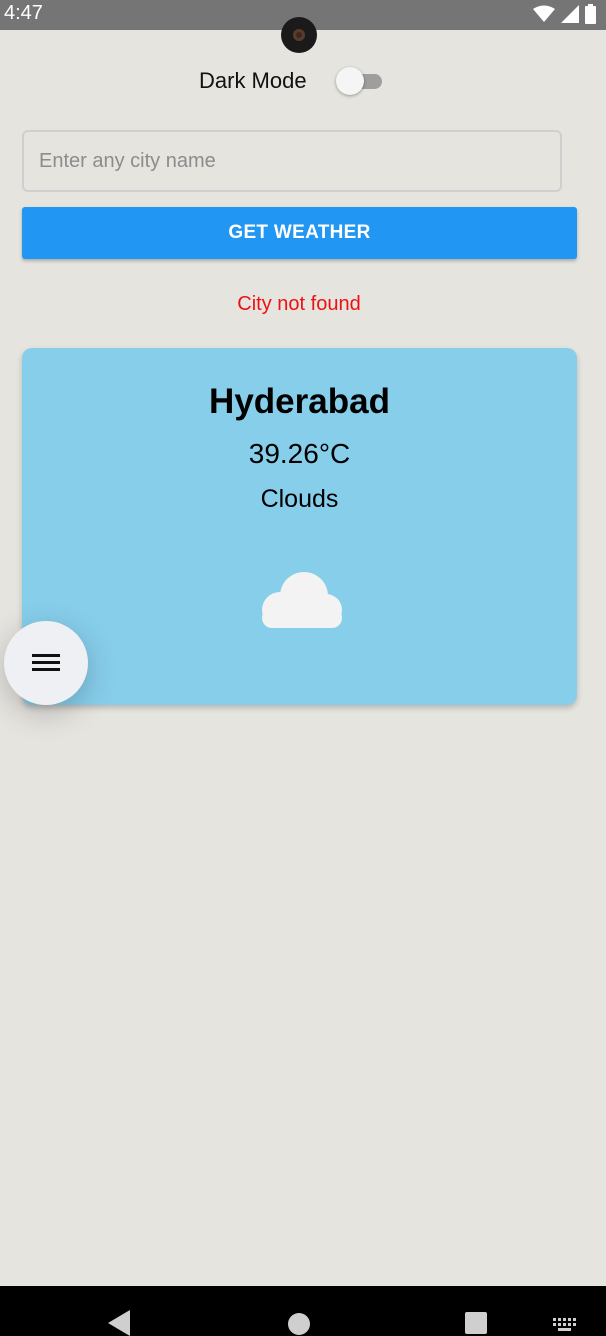  Describe the element at coordinates (299, 401) in the screenshot. I see `weather-city-name: Hyderabad` at that location.